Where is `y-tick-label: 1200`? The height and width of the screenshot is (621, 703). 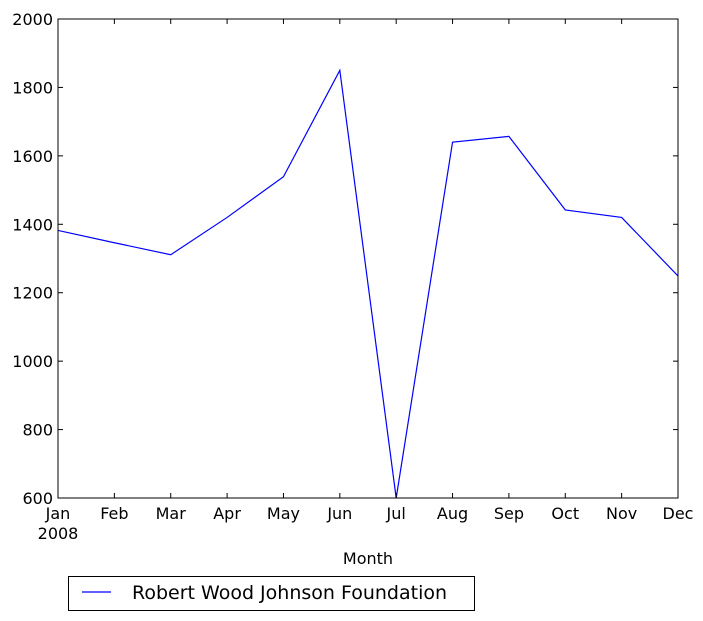 y-tick-label: 1200 is located at coordinates (32, 293).